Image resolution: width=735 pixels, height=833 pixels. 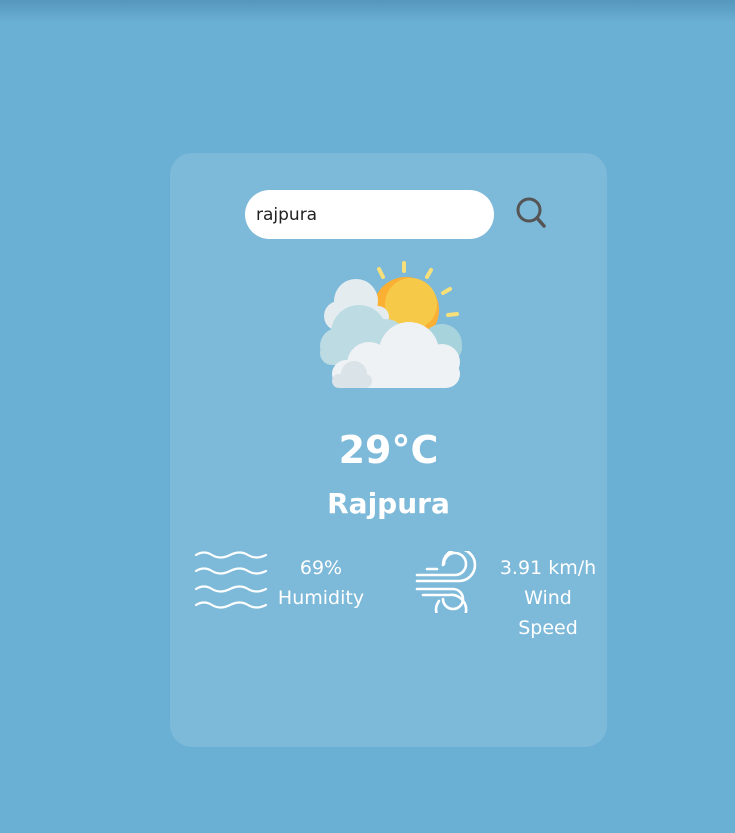 I want to click on search-button, so click(x=531, y=213).